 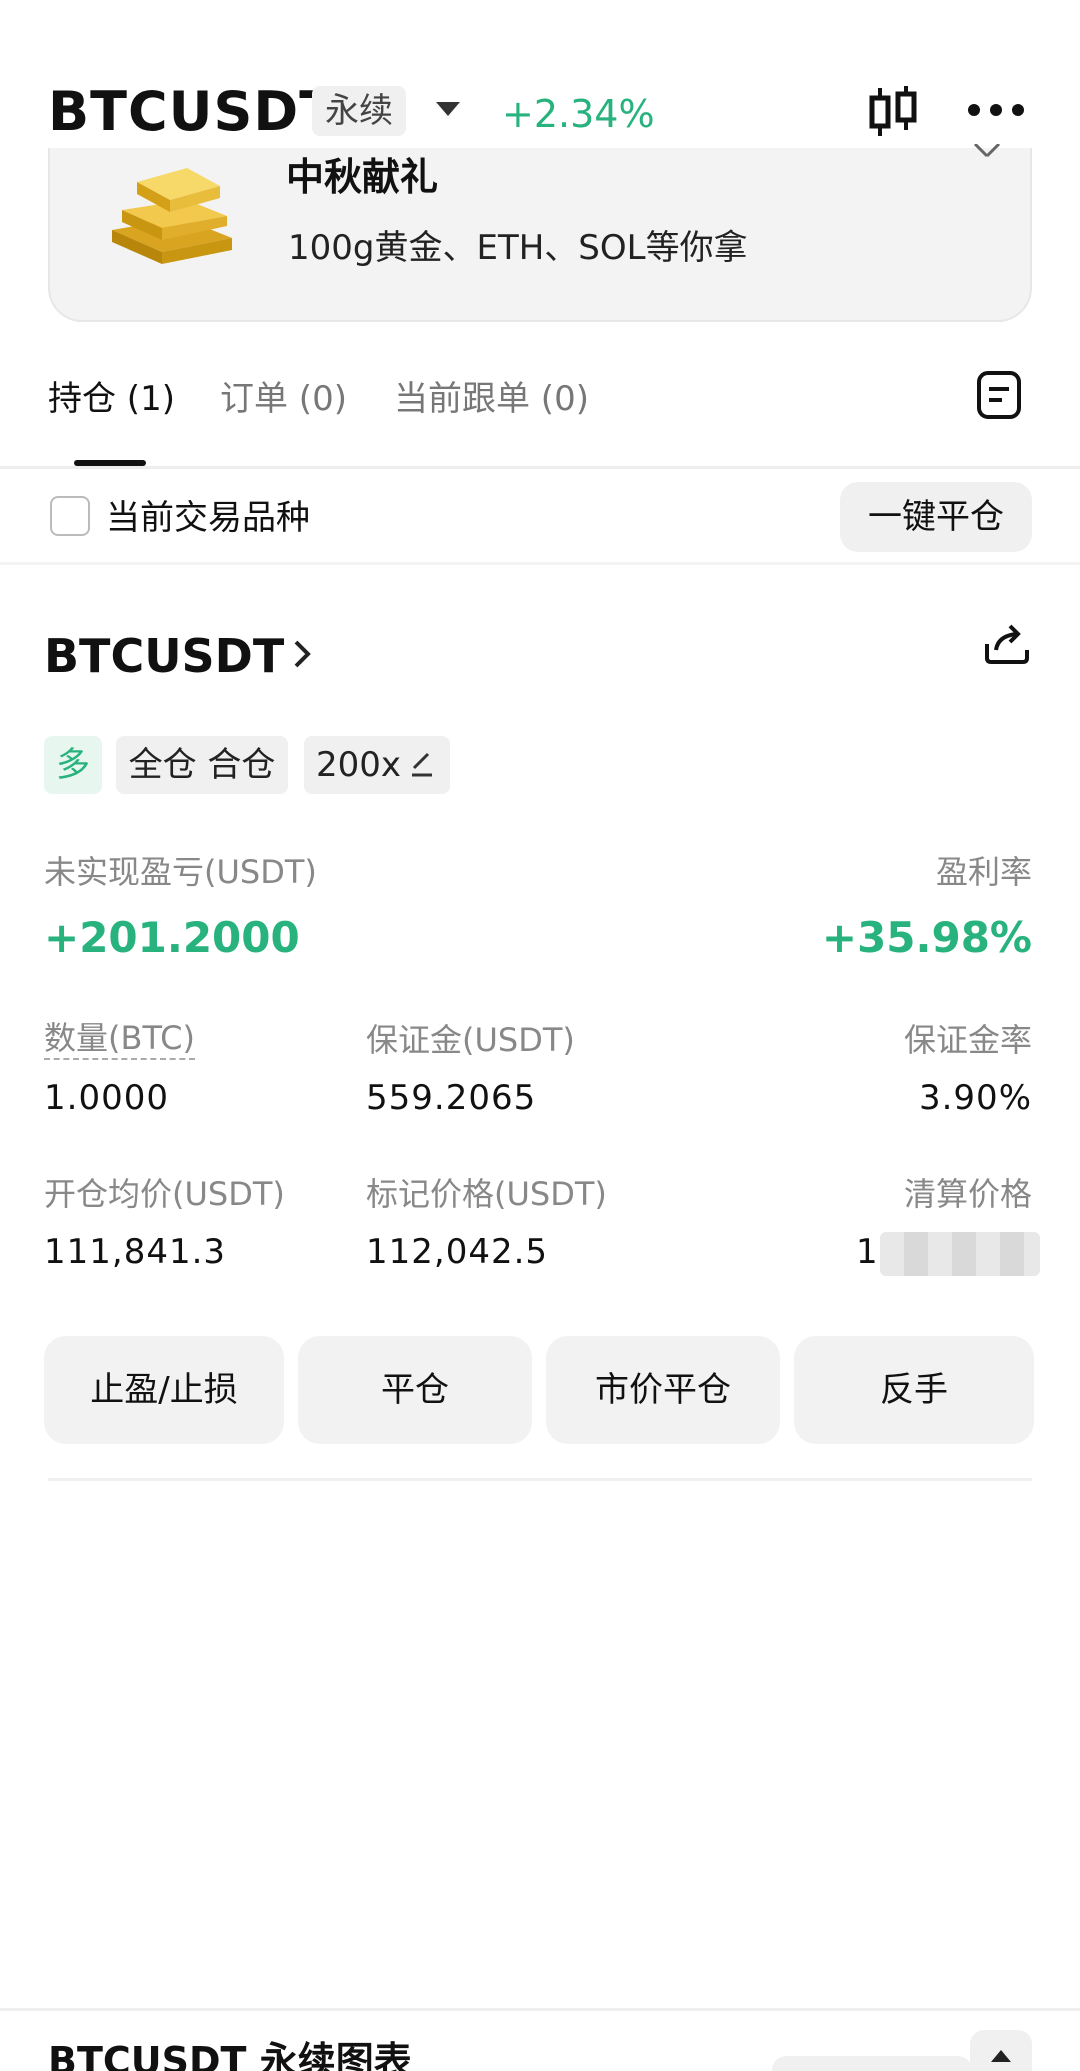 I want to click on leverage-value: 200x, so click(x=359, y=765).